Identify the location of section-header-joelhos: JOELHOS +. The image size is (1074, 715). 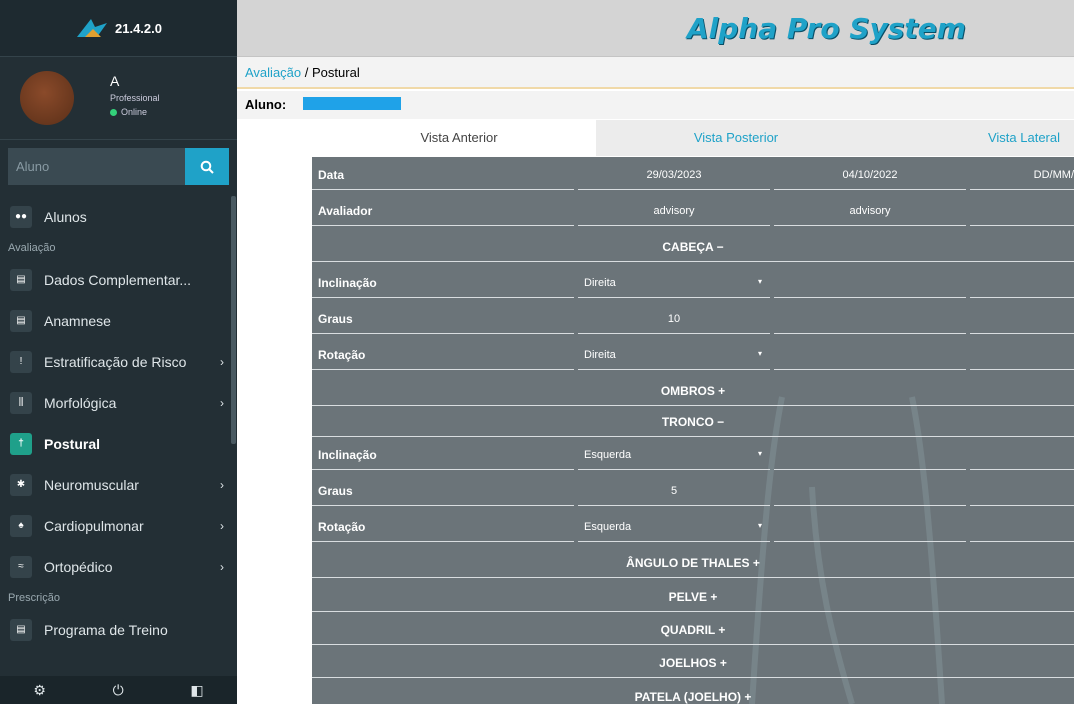
(693, 663).